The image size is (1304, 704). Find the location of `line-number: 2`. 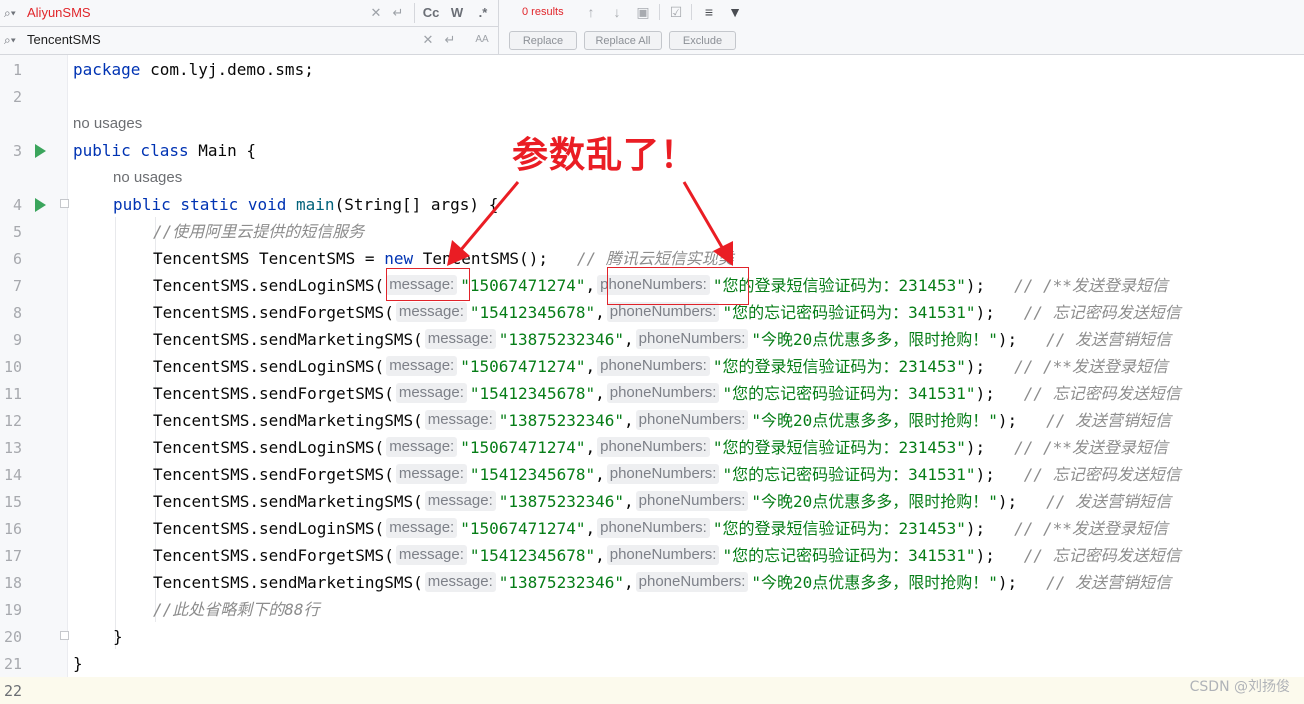

line-number: 2 is located at coordinates (17, 97).